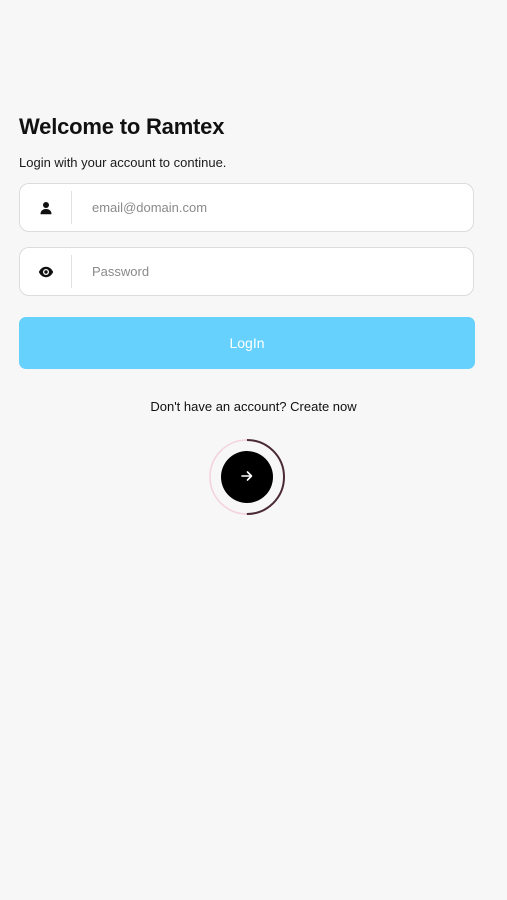  Describe the element at coordinates (272, 207) in the screenshot. I see `email-input` at that location.